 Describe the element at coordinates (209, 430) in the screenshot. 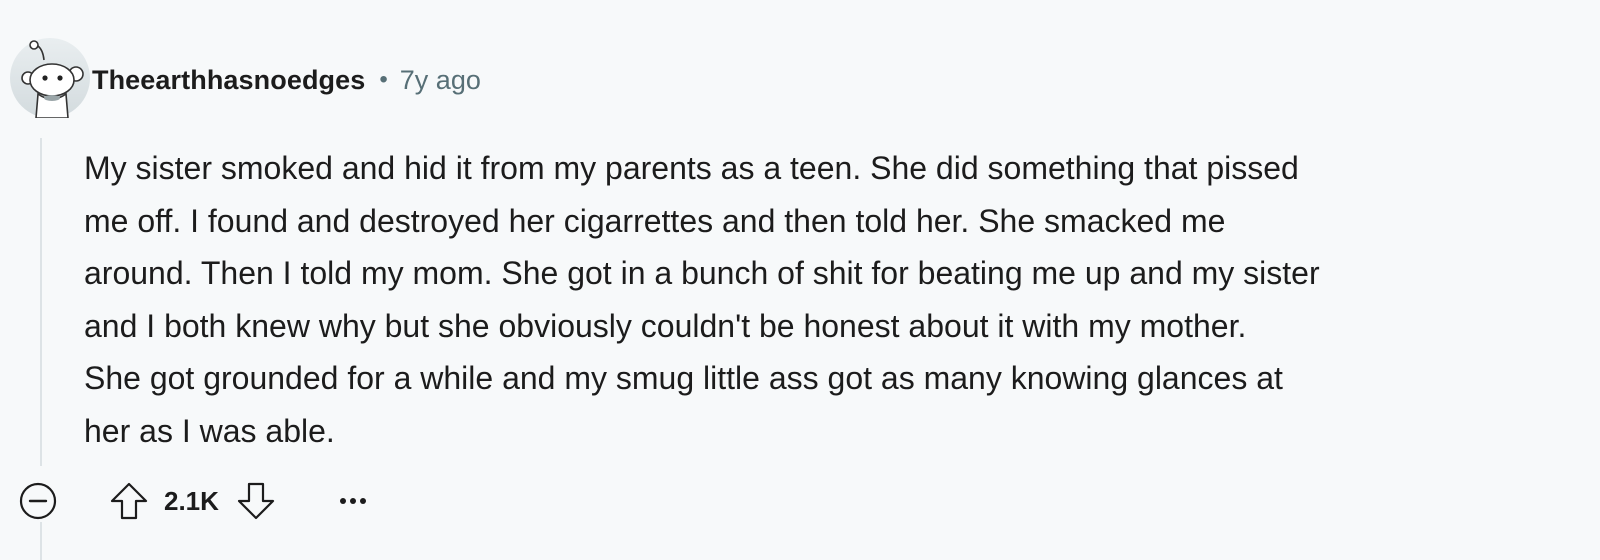

I see `comment-body-line: her as I was able.` at that location.